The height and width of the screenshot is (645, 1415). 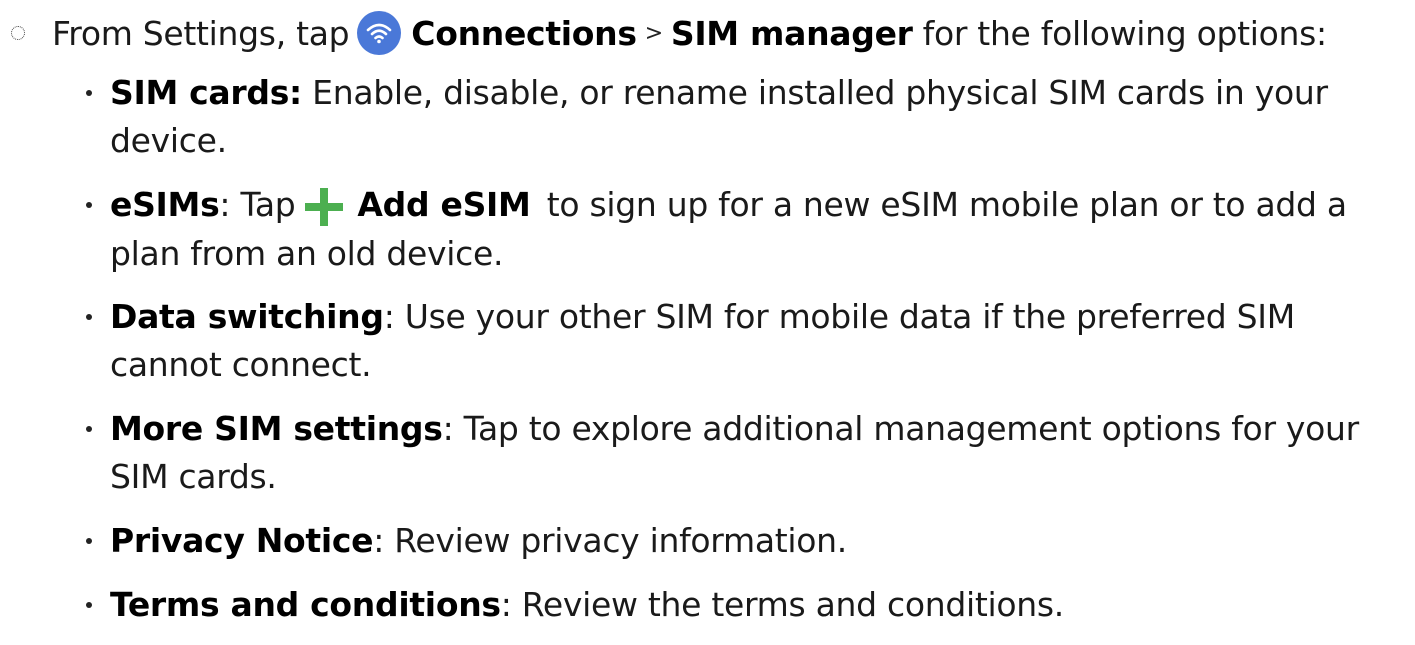 What do you see at coordinates (268, 204) in the screenshot?
I see `option-text-before: Tap` at bounding box center [268, 204].